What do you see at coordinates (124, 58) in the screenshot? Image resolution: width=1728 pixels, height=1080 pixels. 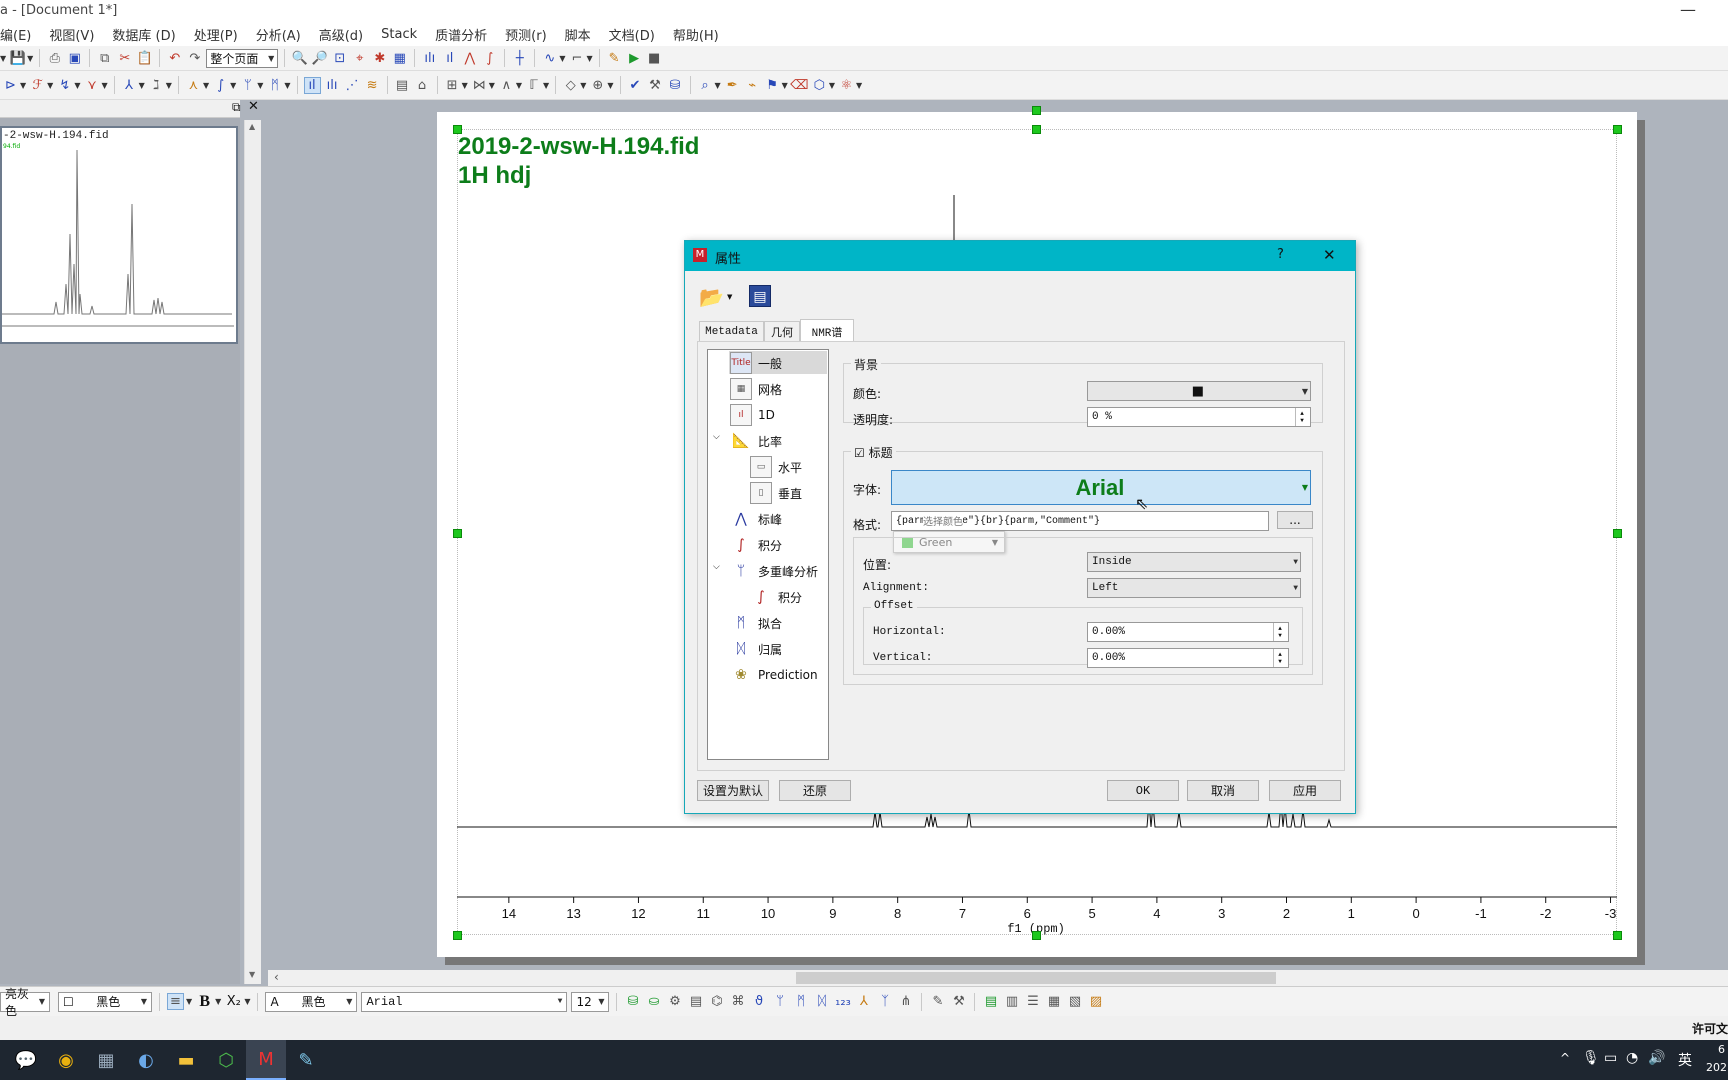 I see `cut-icon: ✂` at bounding box center [124, 58].